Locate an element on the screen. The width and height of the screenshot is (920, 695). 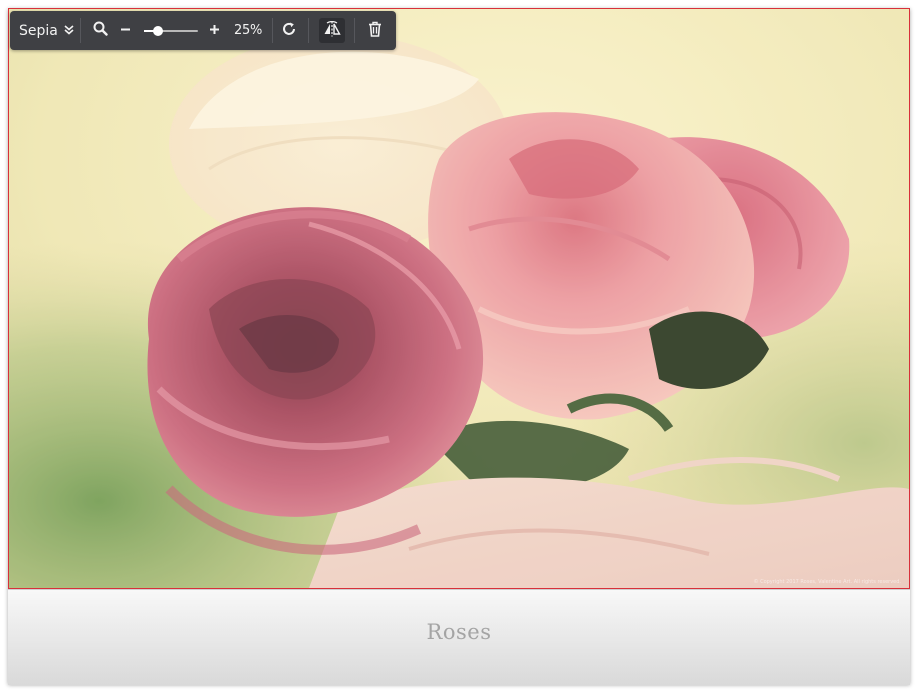
filter-select-label: Sepia is located at coordinates (38, 30).